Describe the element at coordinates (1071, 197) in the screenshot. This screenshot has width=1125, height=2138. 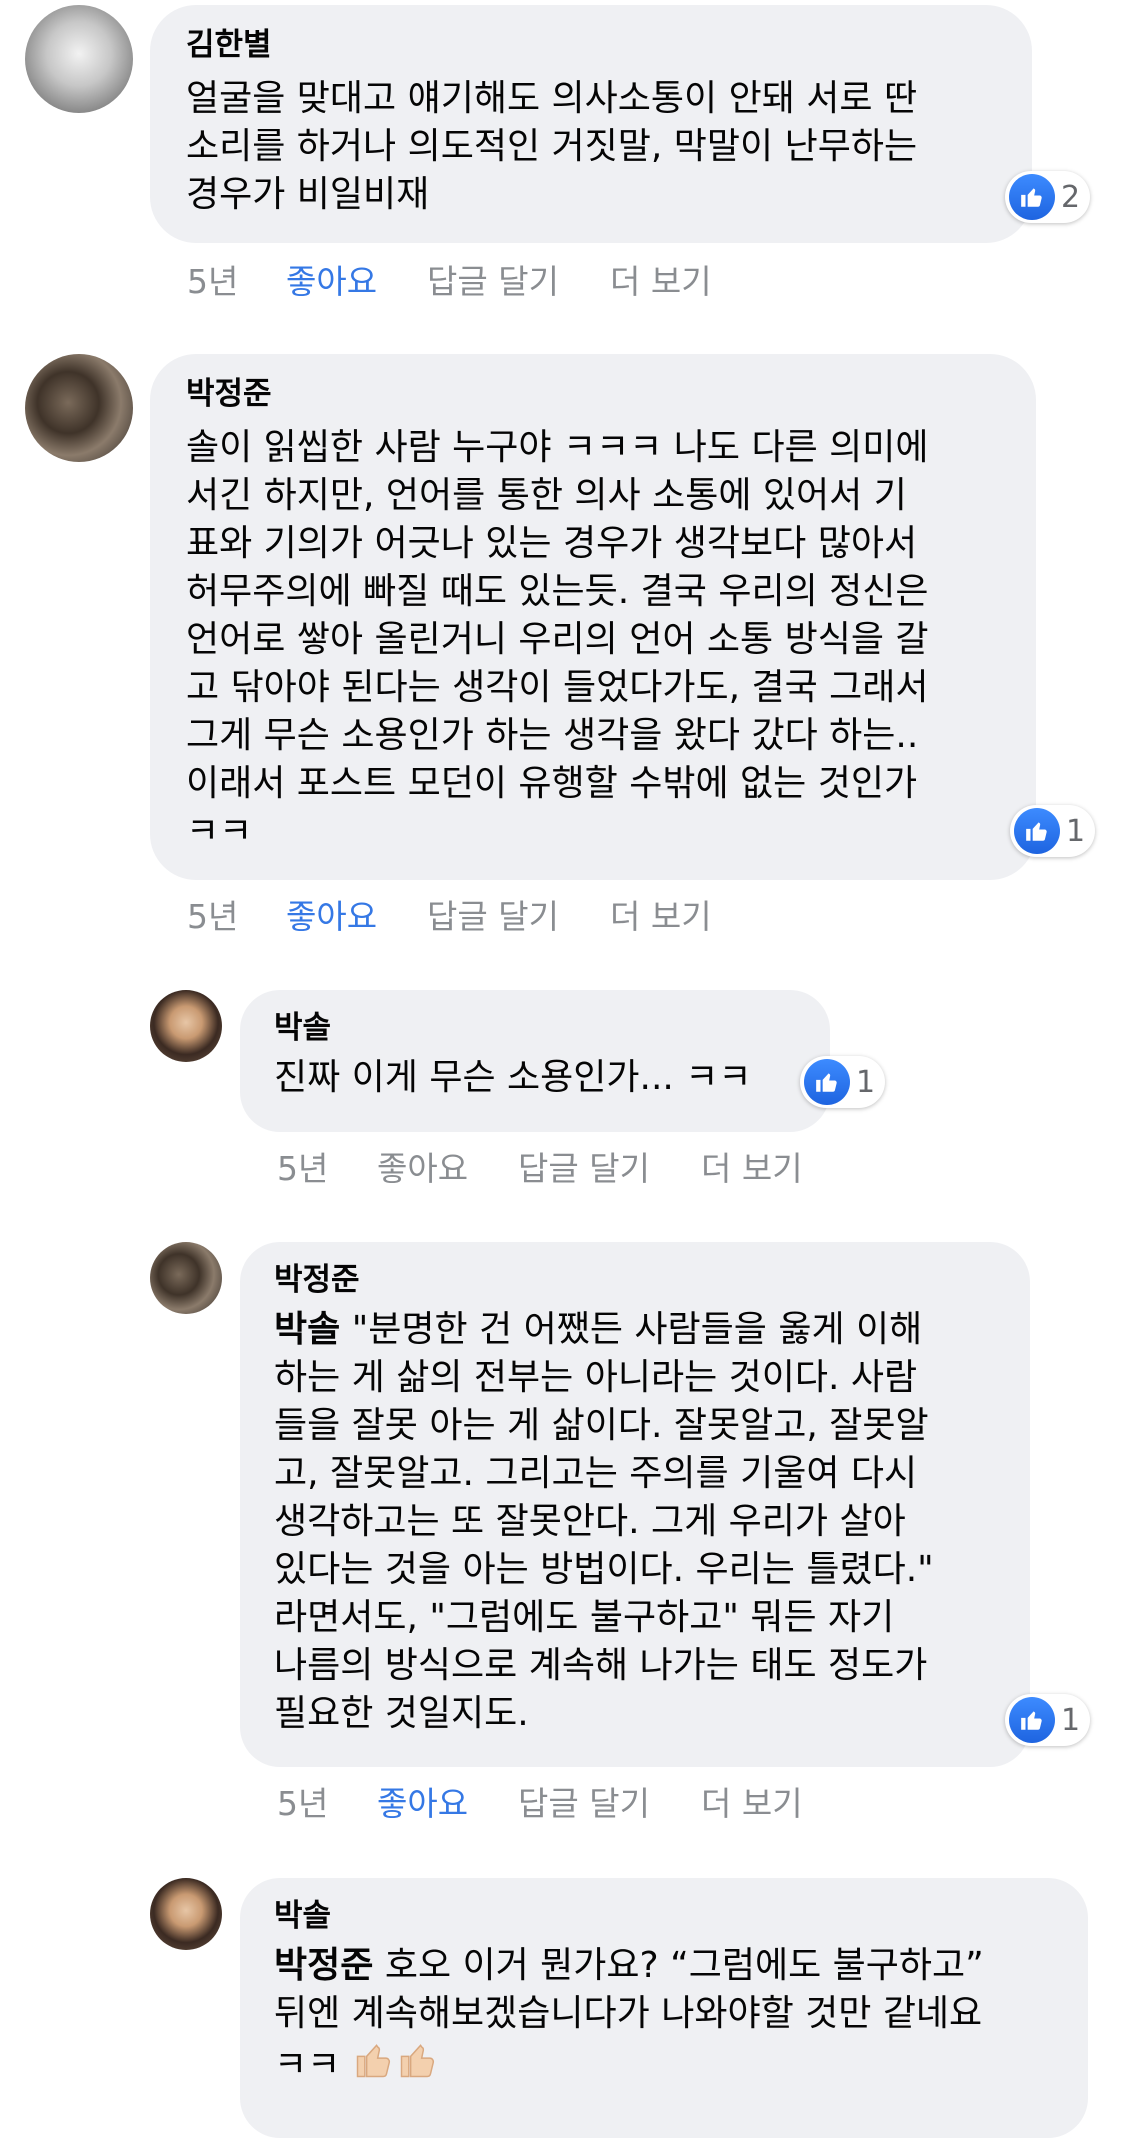
I see `reaction-number: 2` at that location.